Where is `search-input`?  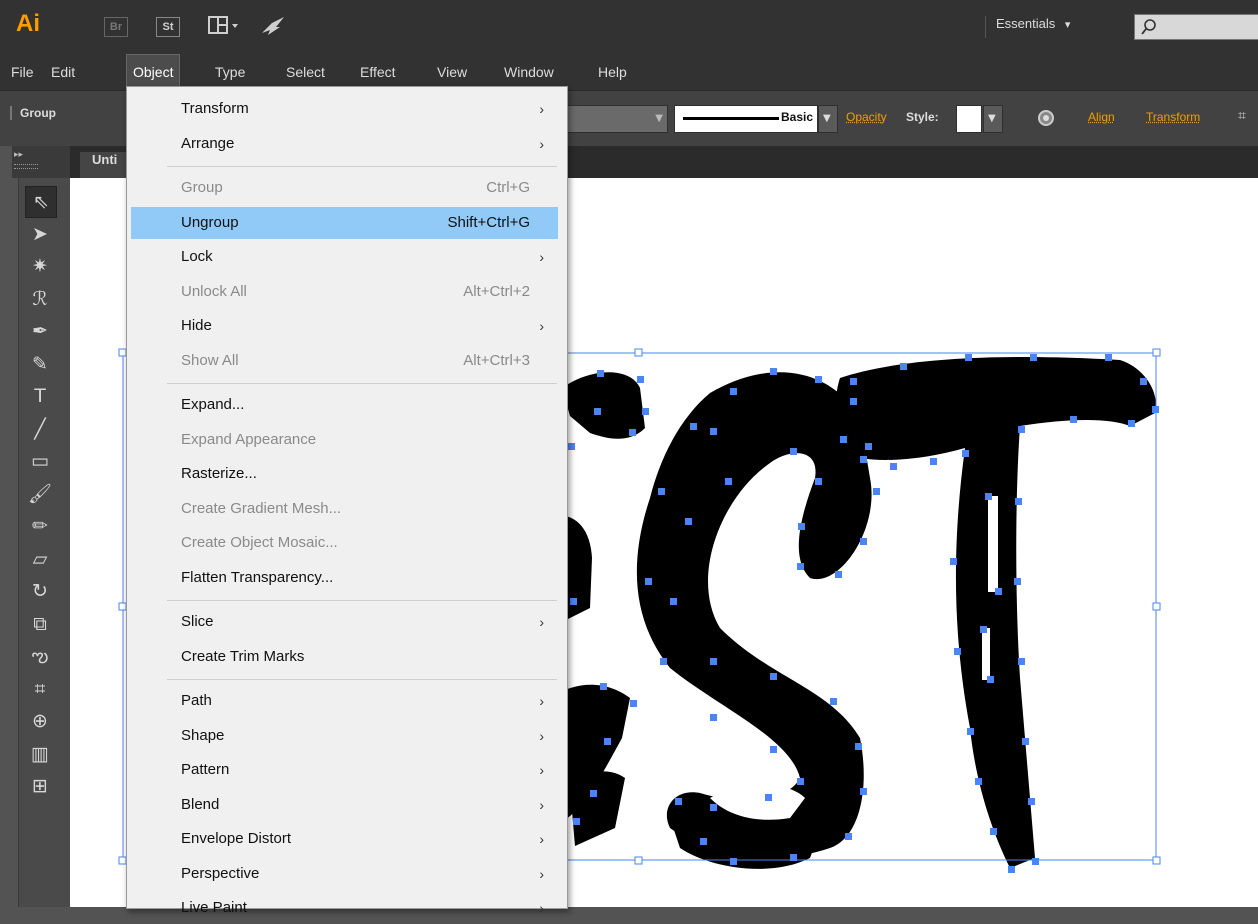 search-input is located at coordinates (1196, 27).